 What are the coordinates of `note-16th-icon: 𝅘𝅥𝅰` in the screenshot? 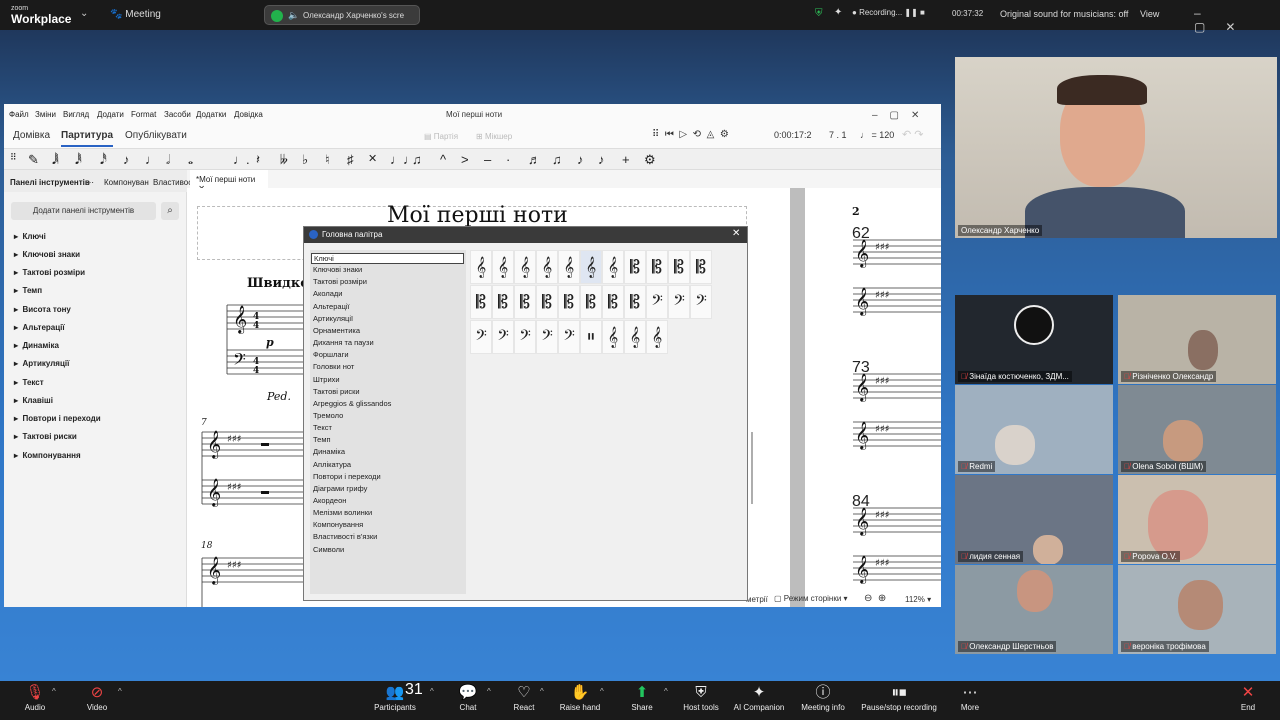 It's located at (103, 160).